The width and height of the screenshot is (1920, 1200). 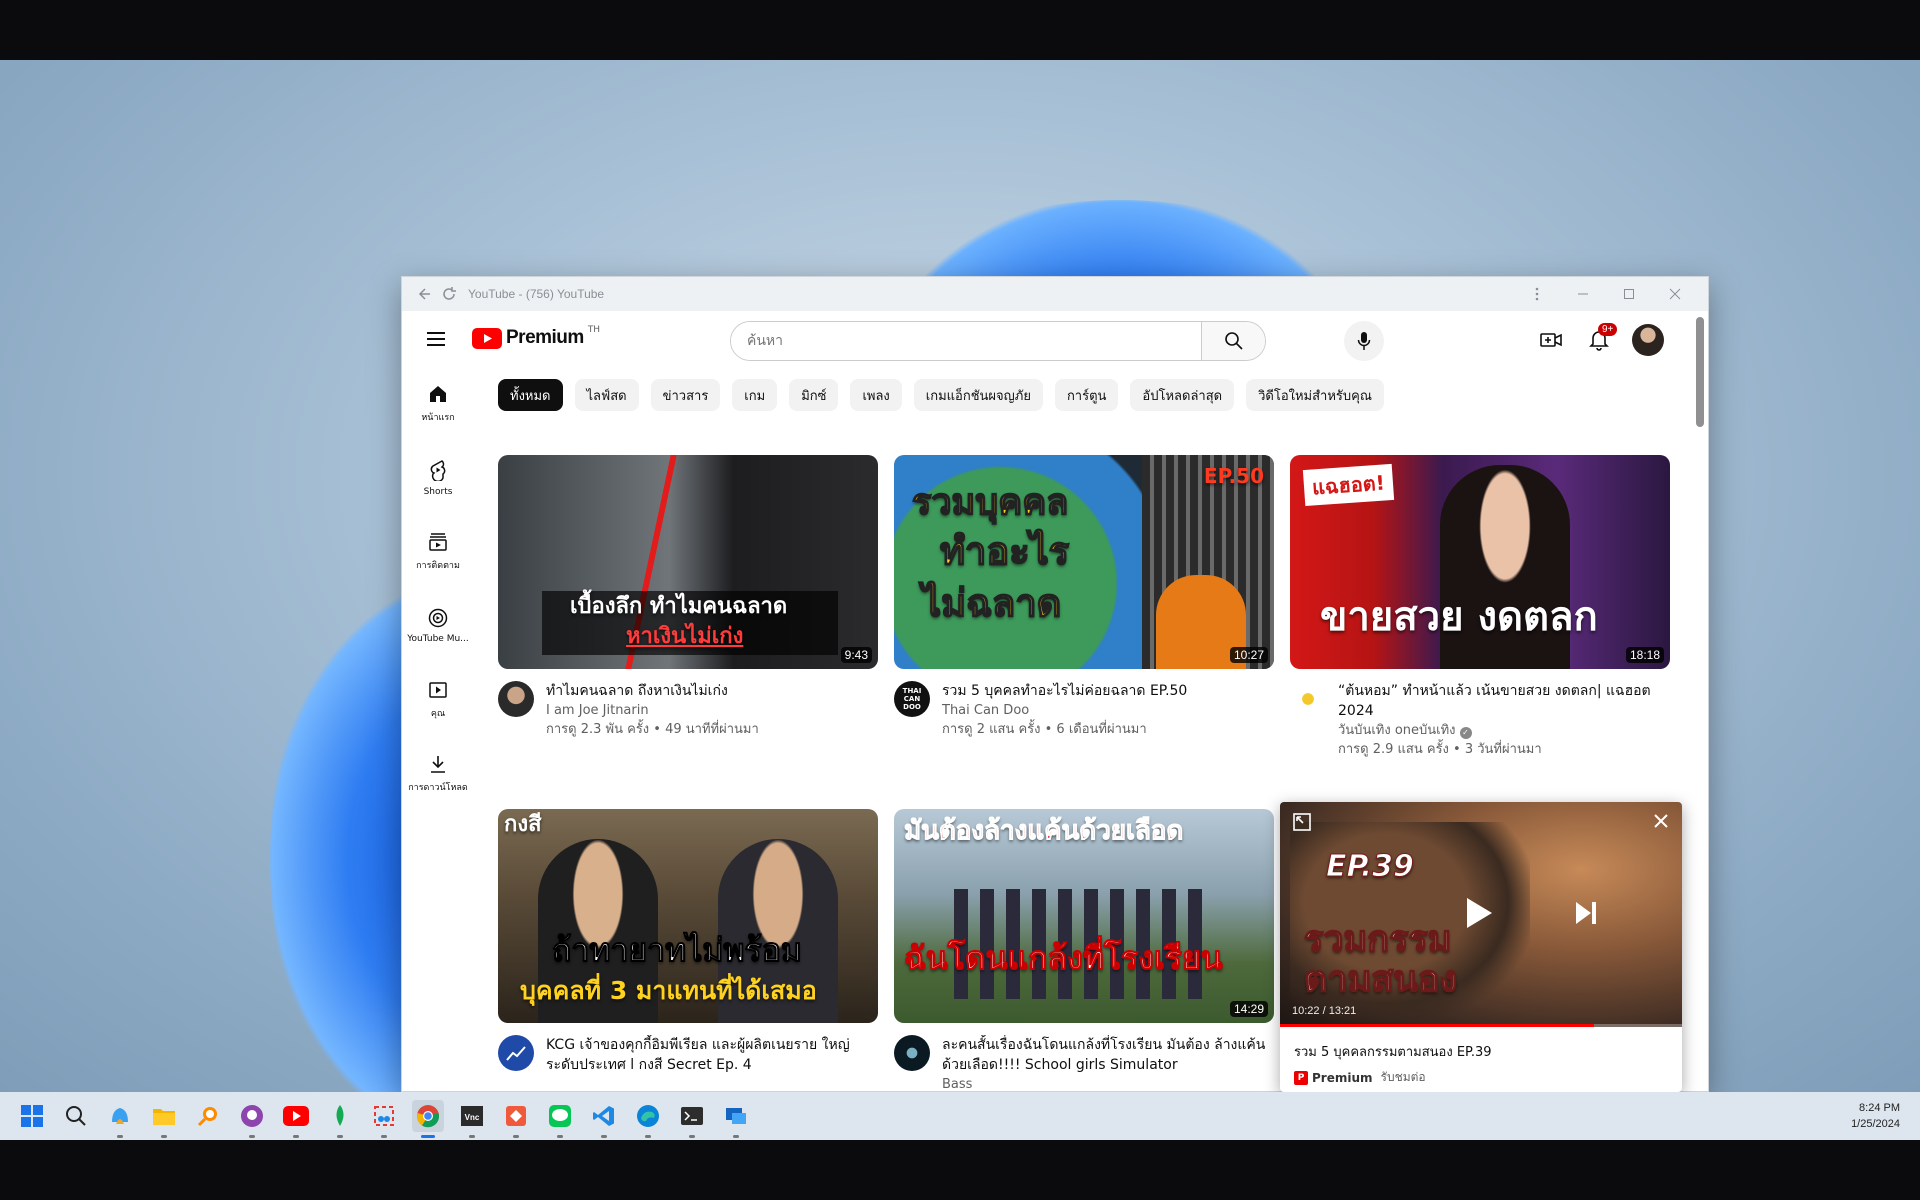 I want to click on vnc-viewer-icon: Vnc, so click(x=472, y=1119).